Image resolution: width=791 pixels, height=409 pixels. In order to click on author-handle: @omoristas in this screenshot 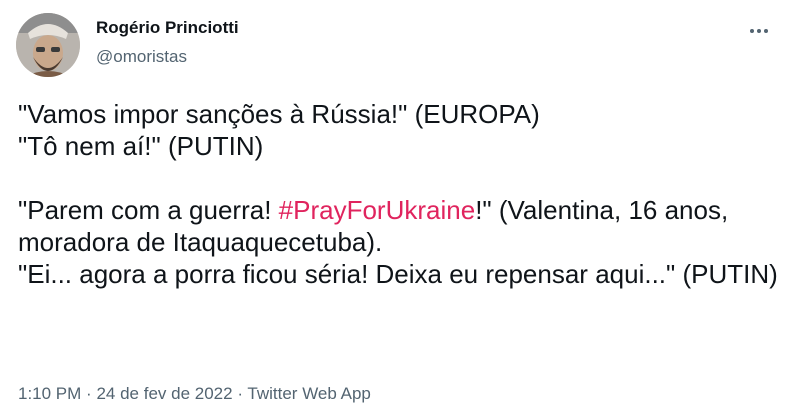, I will do `click(141, 57)`.